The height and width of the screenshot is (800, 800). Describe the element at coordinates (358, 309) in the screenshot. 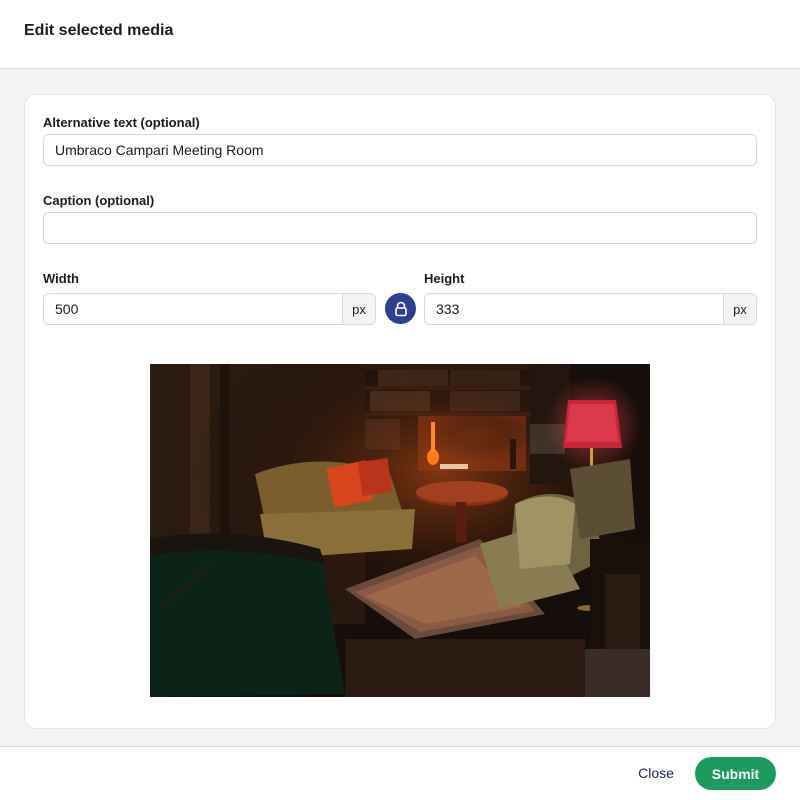

I see `width-unit: px` at that location.